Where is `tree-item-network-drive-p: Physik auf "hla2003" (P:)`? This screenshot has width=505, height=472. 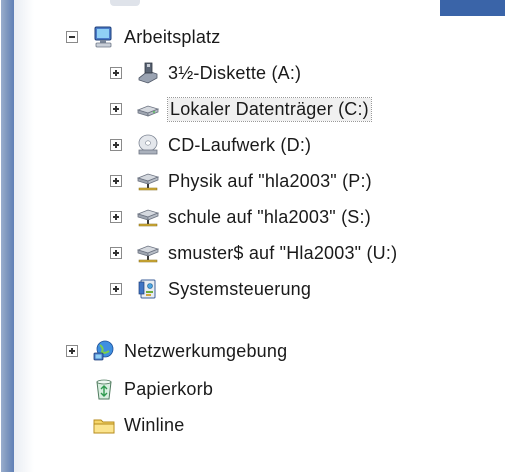
tree-item-network-drive-p: Physik auf "hla2003" (P:) is located at coordinates (241, 181).